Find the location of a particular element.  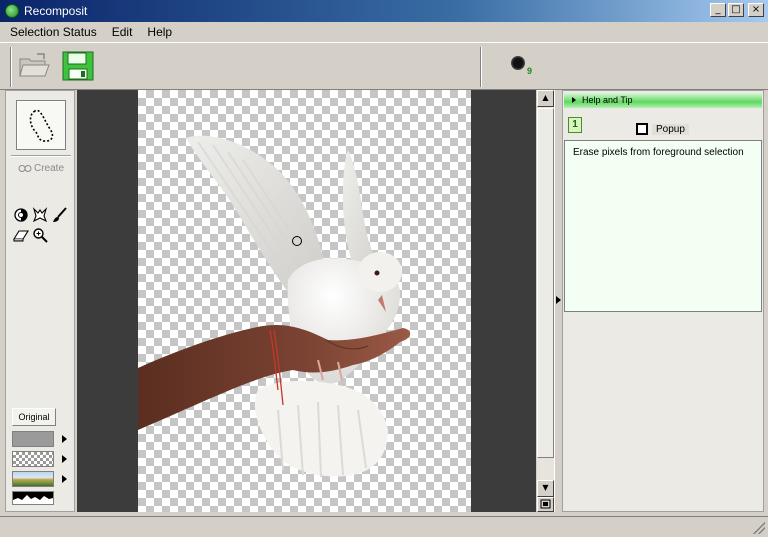

toolbar is located at coordinates (384, 66).